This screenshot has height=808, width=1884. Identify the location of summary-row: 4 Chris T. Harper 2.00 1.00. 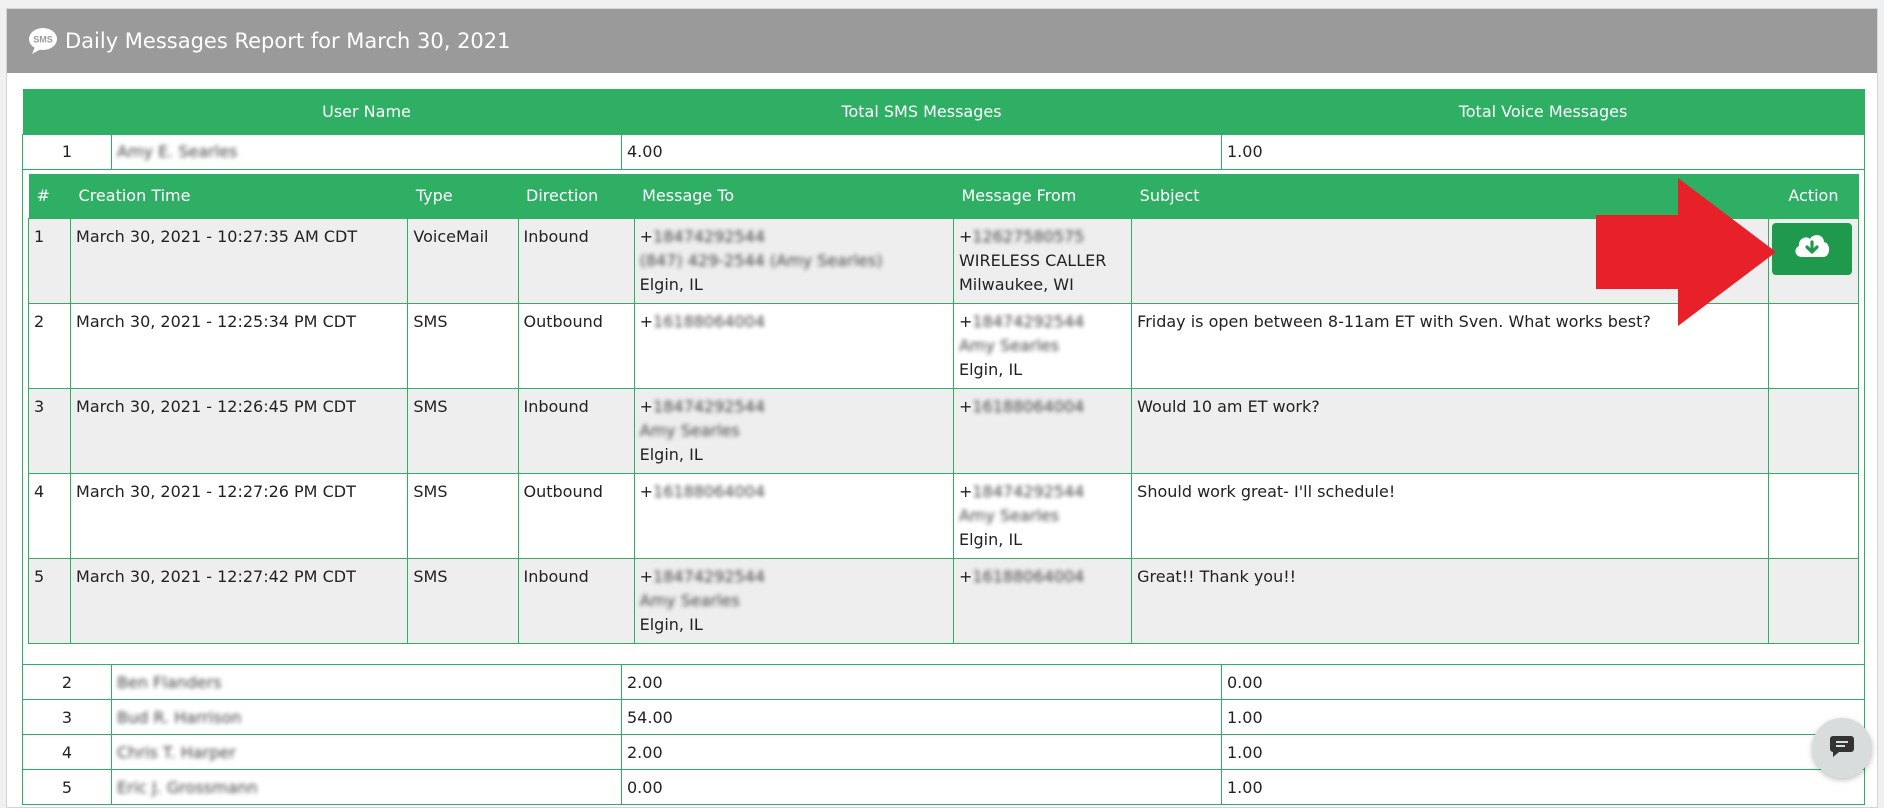
(943, 752).